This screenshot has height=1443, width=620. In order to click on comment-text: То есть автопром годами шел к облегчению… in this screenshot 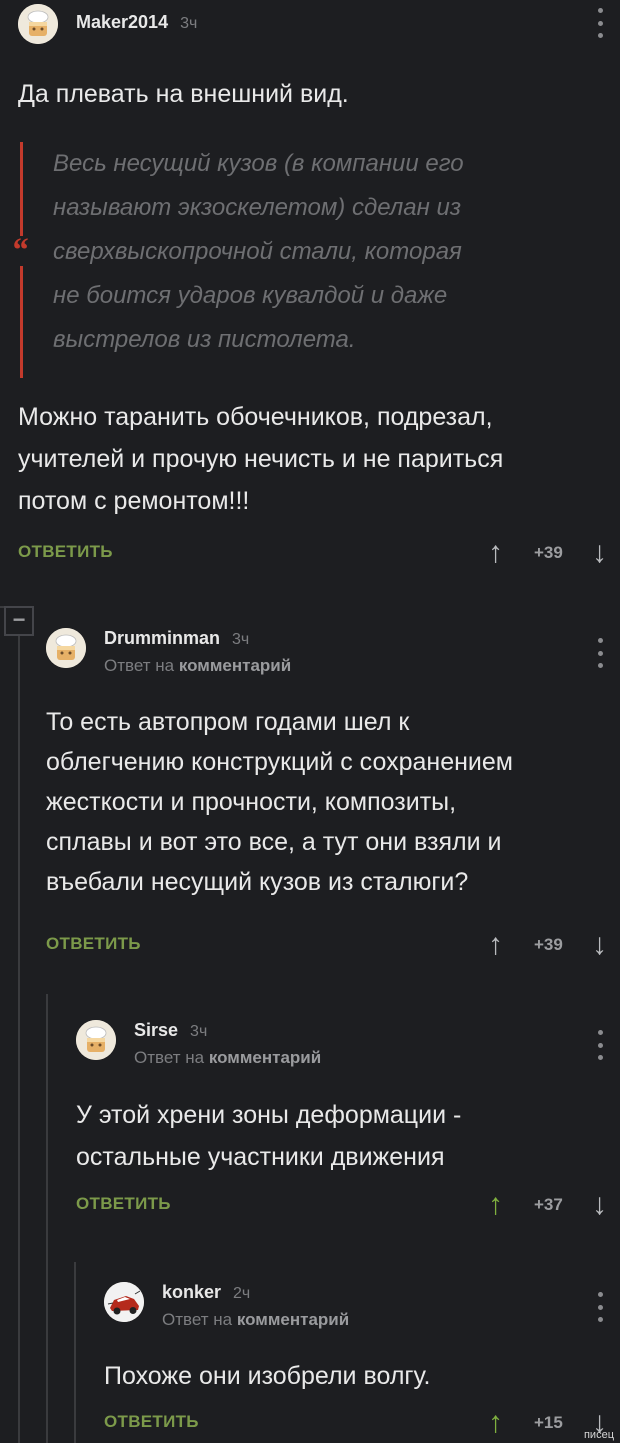, I will do `click(331, 802)`.